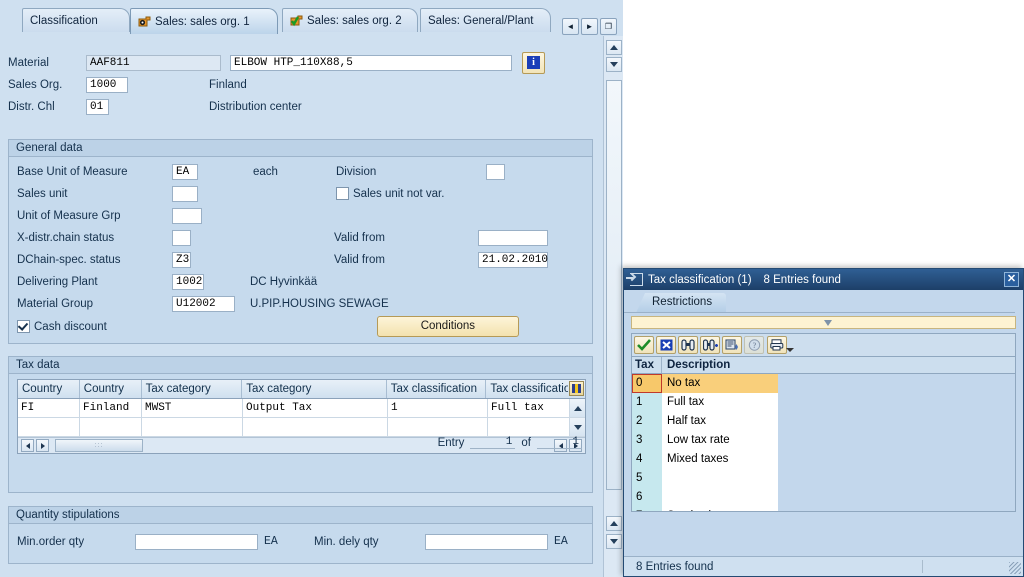 The height and width of the screenshot is (577, 1024). I want to click on quantity-row: Min.order qty EA Min. dely qty EA, so click(300, 541).